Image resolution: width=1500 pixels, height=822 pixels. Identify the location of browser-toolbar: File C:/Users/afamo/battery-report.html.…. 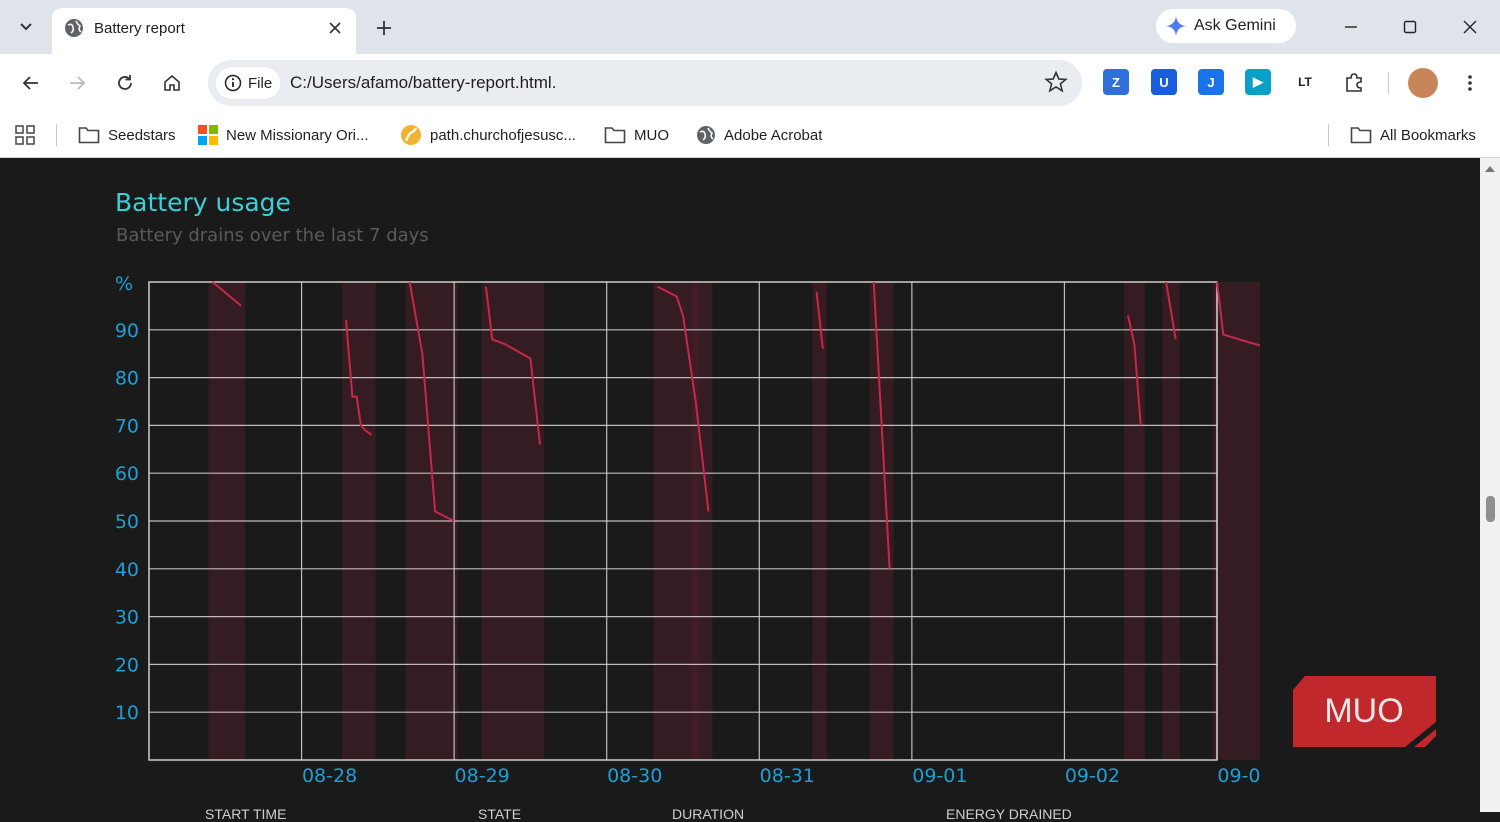
(750, 83).